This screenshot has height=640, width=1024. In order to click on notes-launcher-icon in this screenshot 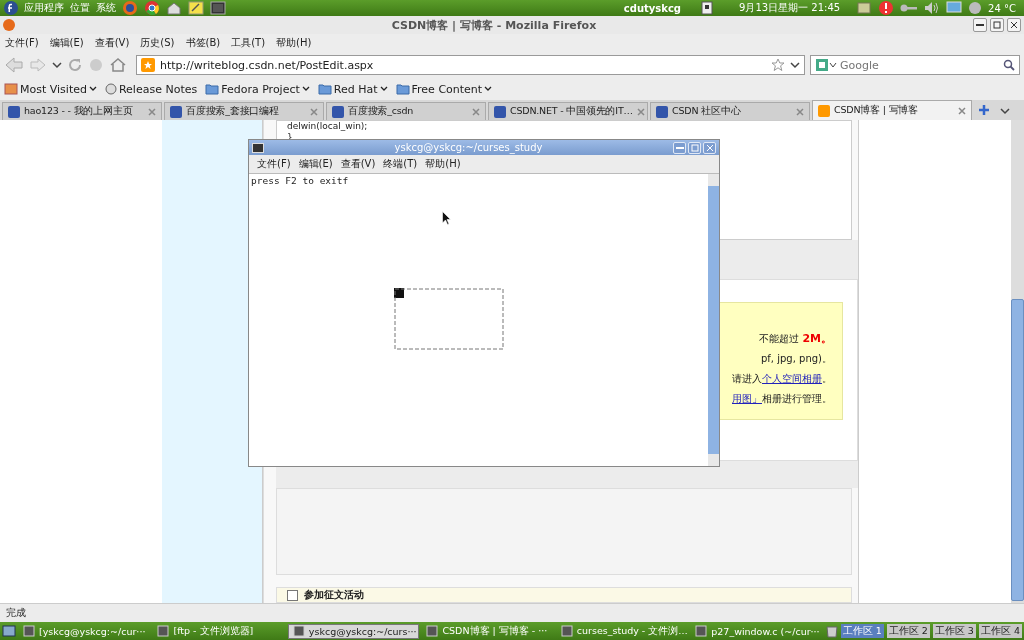, I will do `click(196, 8)`.